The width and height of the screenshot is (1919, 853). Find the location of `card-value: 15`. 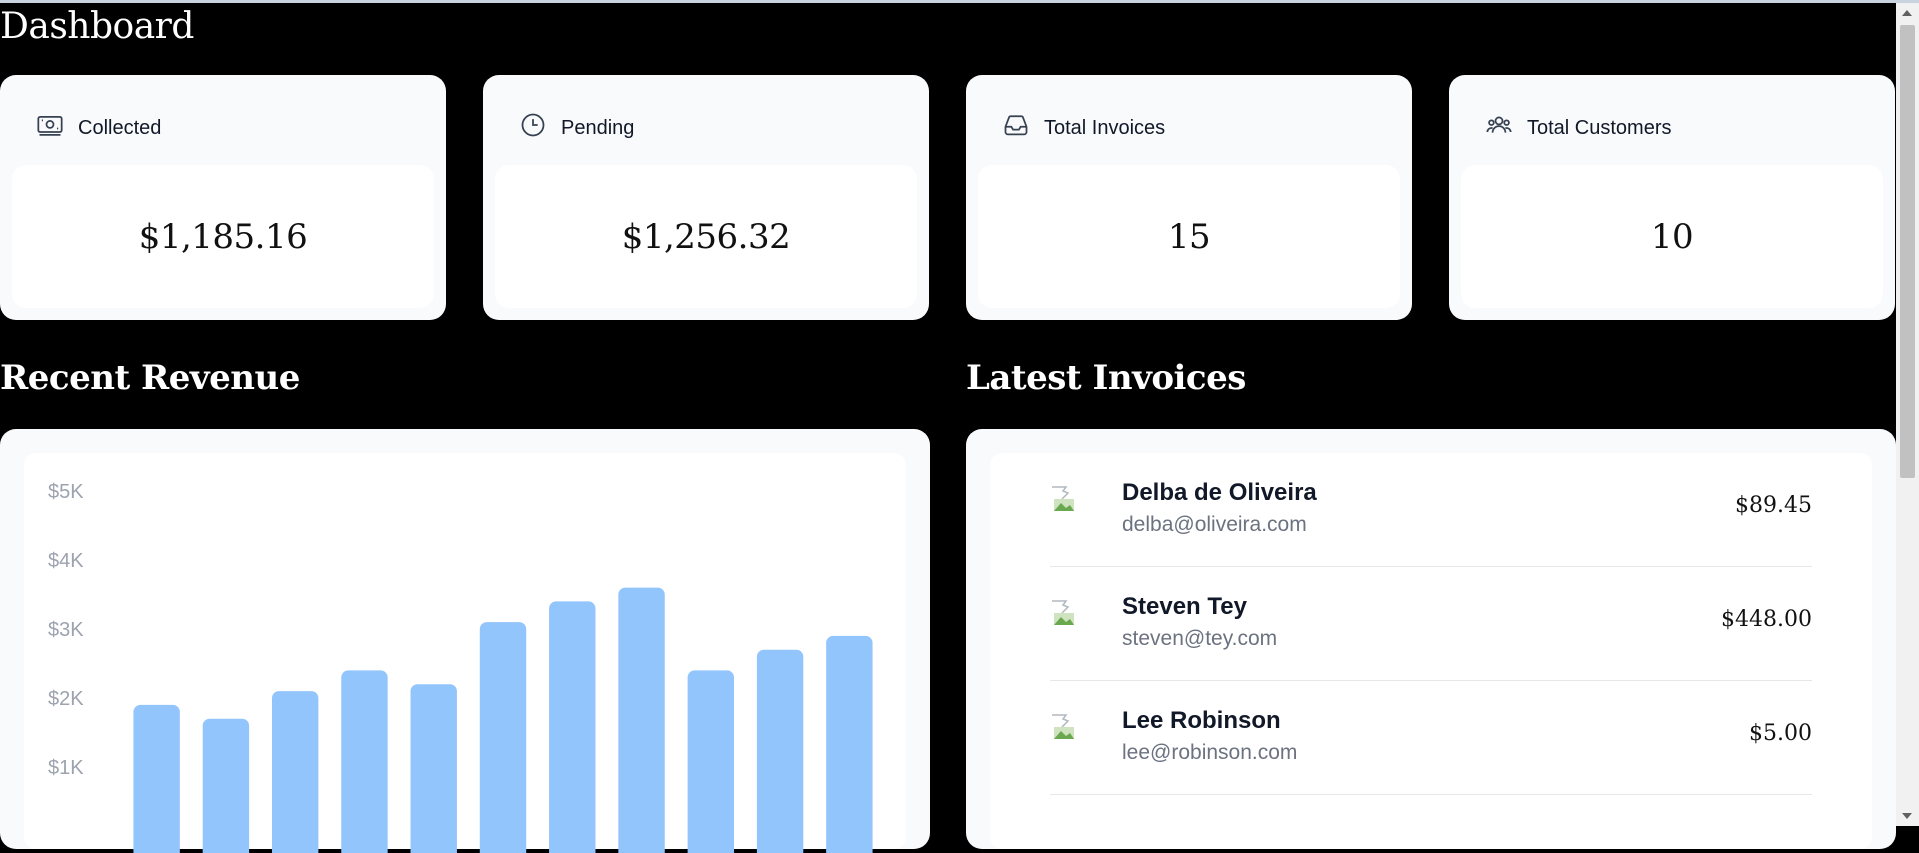

card-value: 15 is located at coordinates (1189, 236).